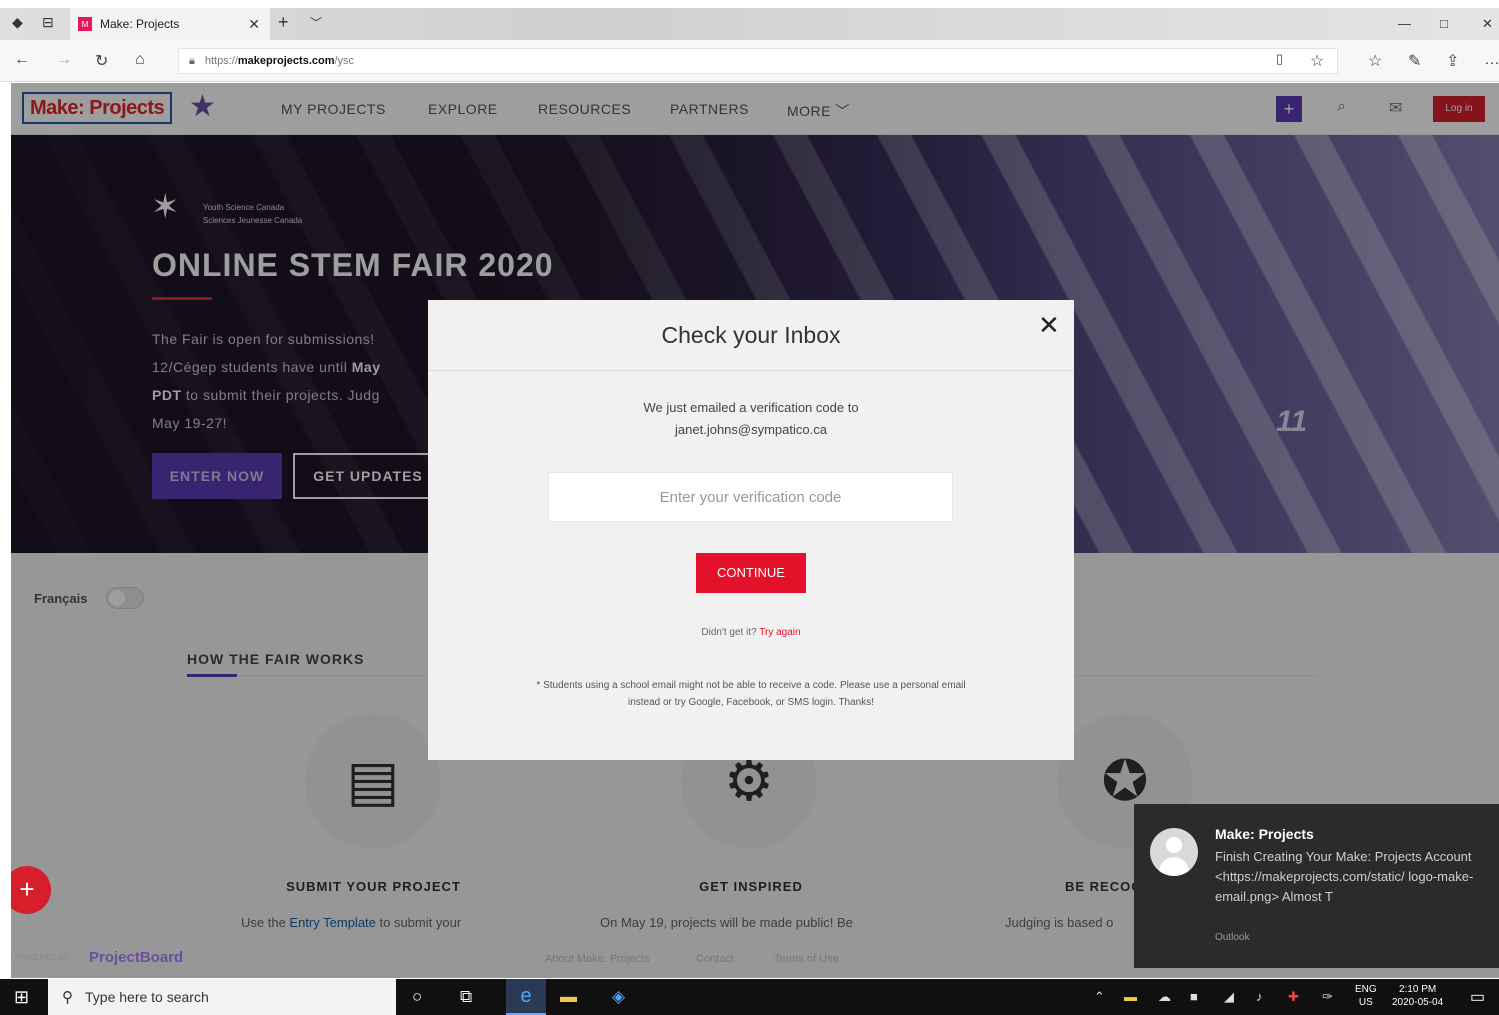 Image resolution: width=1499 pixels, height=1015 pixels. What do you see at coordinates (85, 24) in the screenshot?
I see `site-favicon-icon: M` at bounding box center [85, 24].